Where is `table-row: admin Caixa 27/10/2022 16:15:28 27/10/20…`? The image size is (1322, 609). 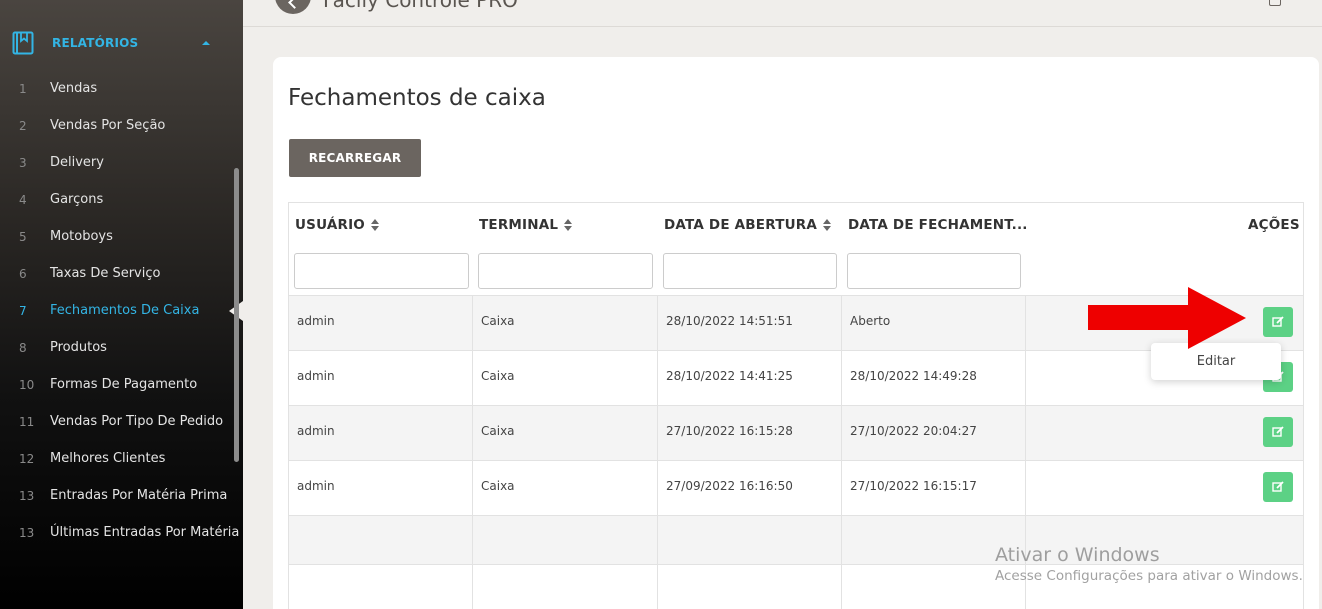 table-row: admin Caixa 27/10/2022 16:15:28 27/10/20… is located at coordinates (796, 432).